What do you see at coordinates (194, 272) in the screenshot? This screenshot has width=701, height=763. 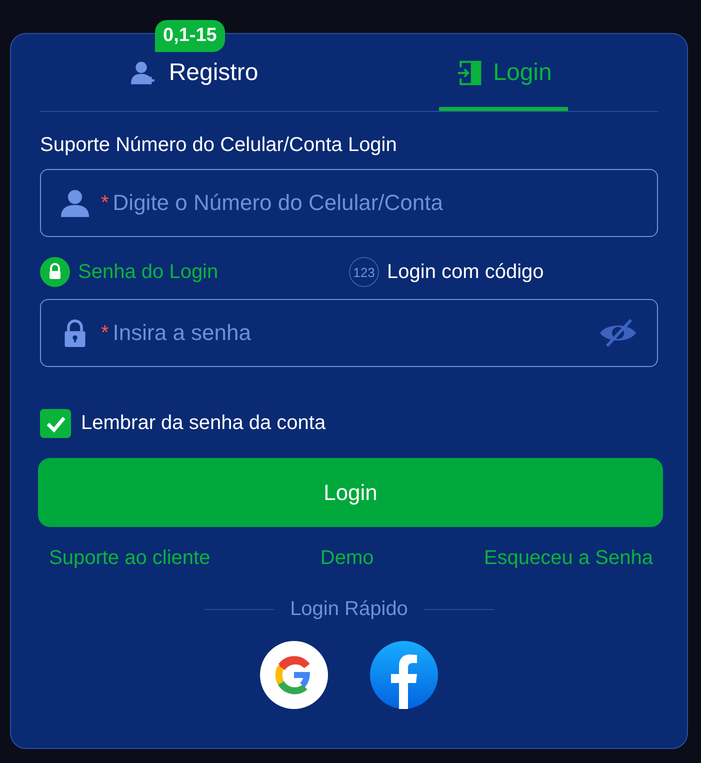 I see `login-mode-option: Senha do Login` at bounding box center [194, 272].